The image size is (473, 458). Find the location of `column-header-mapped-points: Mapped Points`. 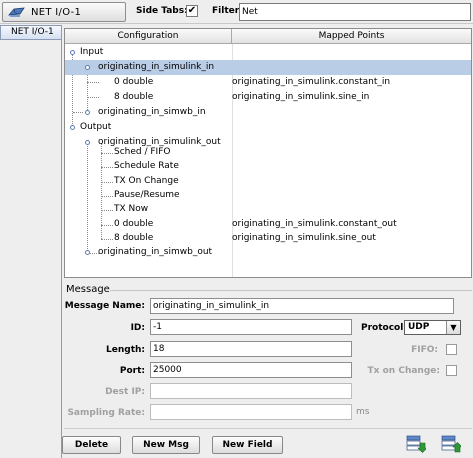

column-header-mapped-points: Mapped Points is located at coordinates (351, 36).